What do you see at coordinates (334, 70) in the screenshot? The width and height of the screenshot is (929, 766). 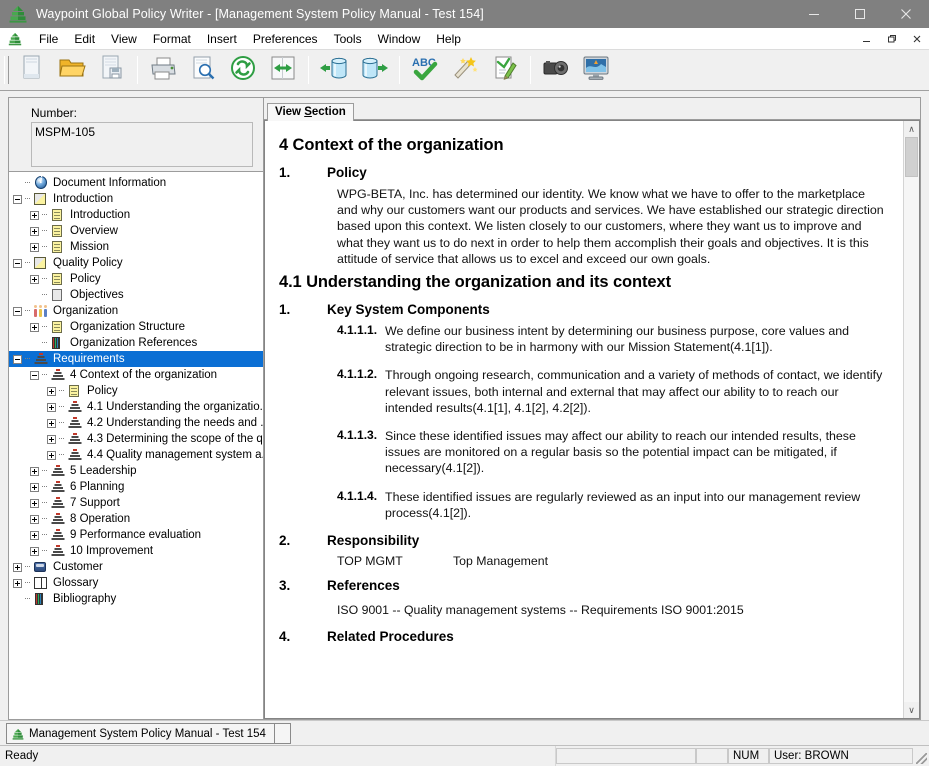 I see `toolbar-import-button` at bounding box center [334, 70].